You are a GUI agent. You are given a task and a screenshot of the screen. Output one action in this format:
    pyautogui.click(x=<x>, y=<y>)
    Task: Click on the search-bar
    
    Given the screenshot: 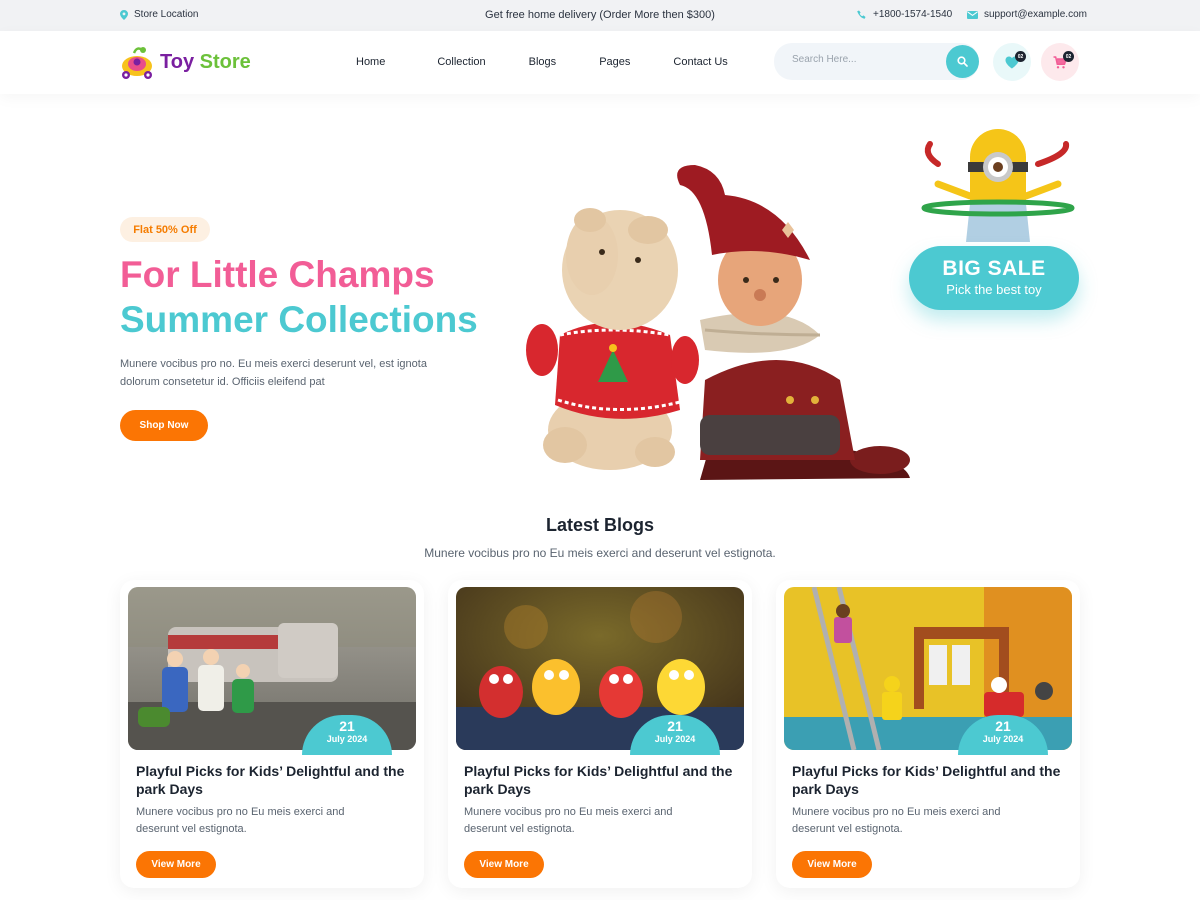 What is the action you would take?
    pyautogui.click(x=876, y=61)
    